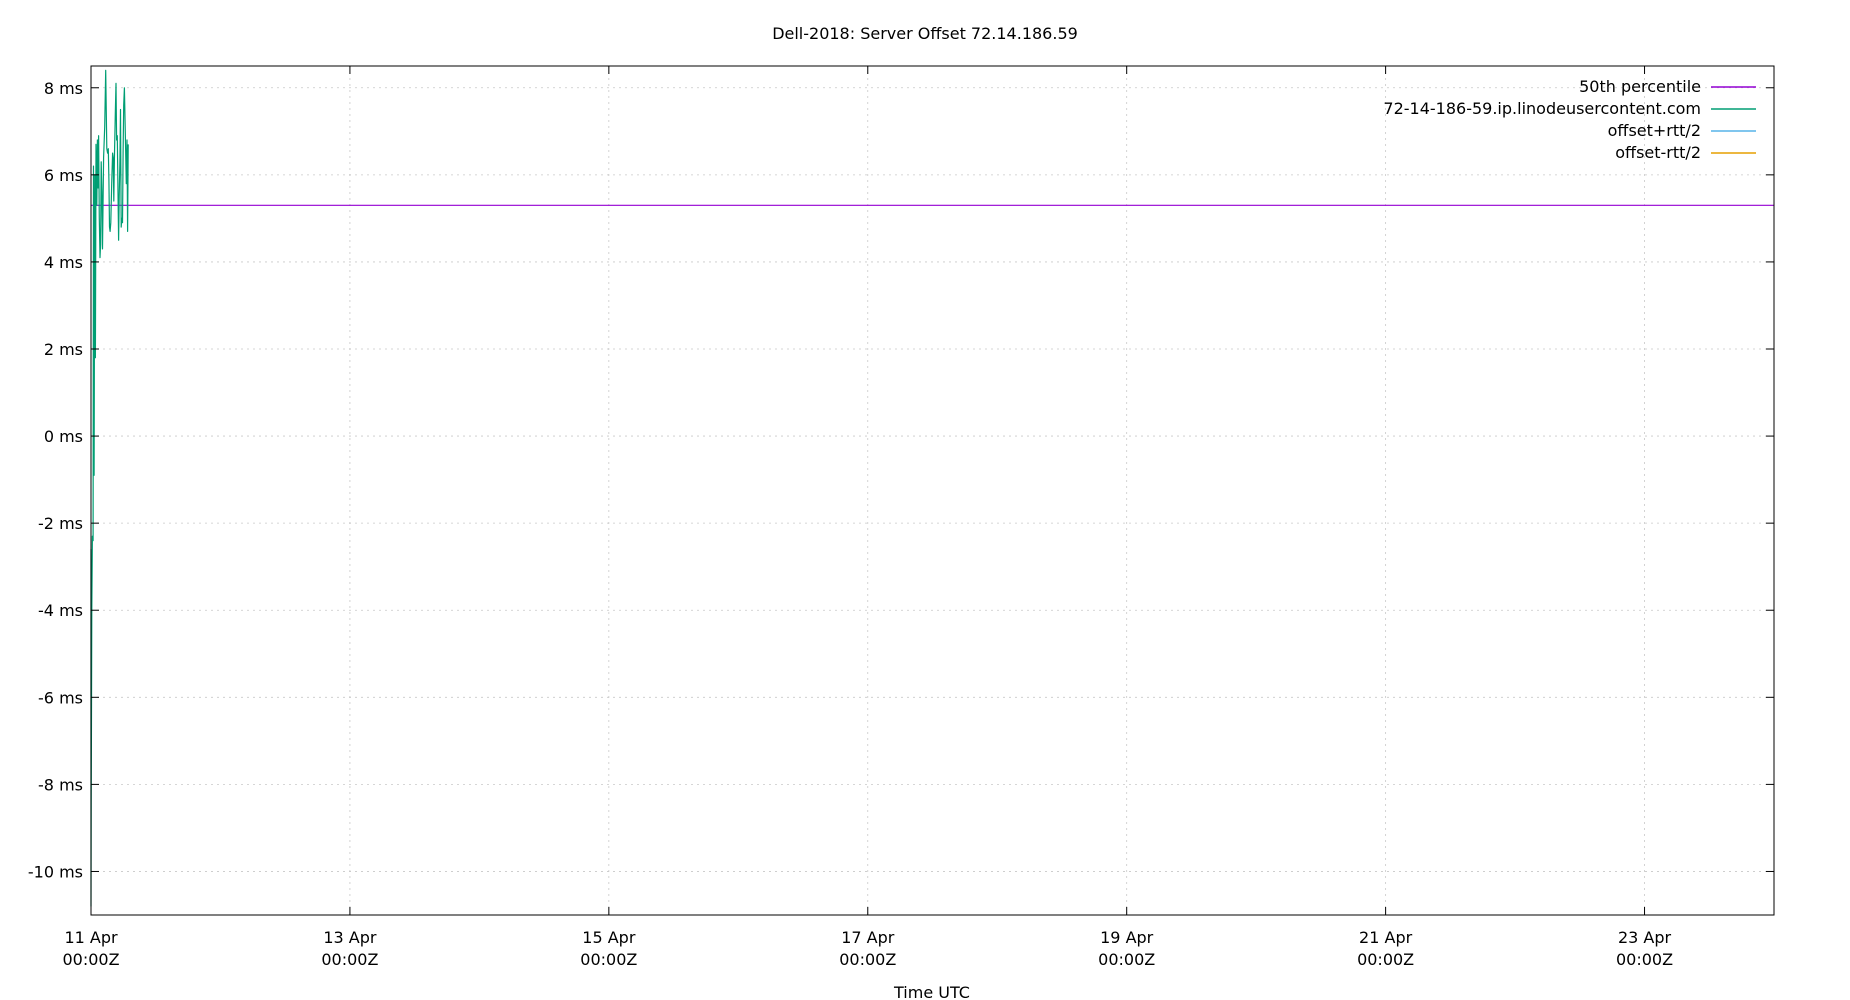  What do you see at coordinates (63, 175) in the screenshot?
I see `y-tick-label: 6 ms` at bounding box center [63, 175].